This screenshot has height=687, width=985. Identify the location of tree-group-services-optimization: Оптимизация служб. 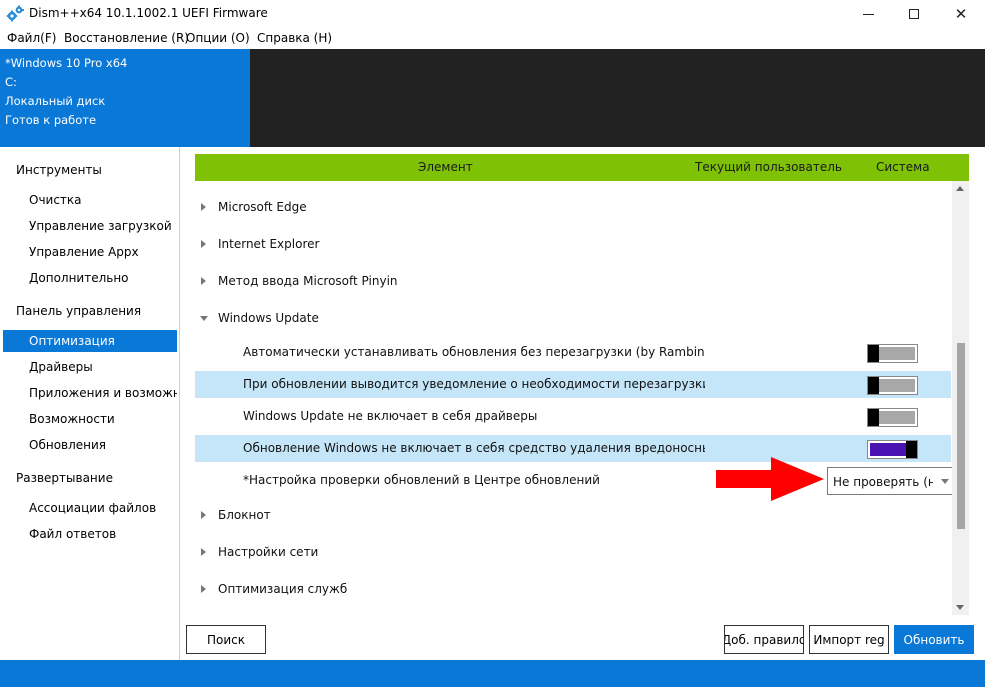
(566, 590).